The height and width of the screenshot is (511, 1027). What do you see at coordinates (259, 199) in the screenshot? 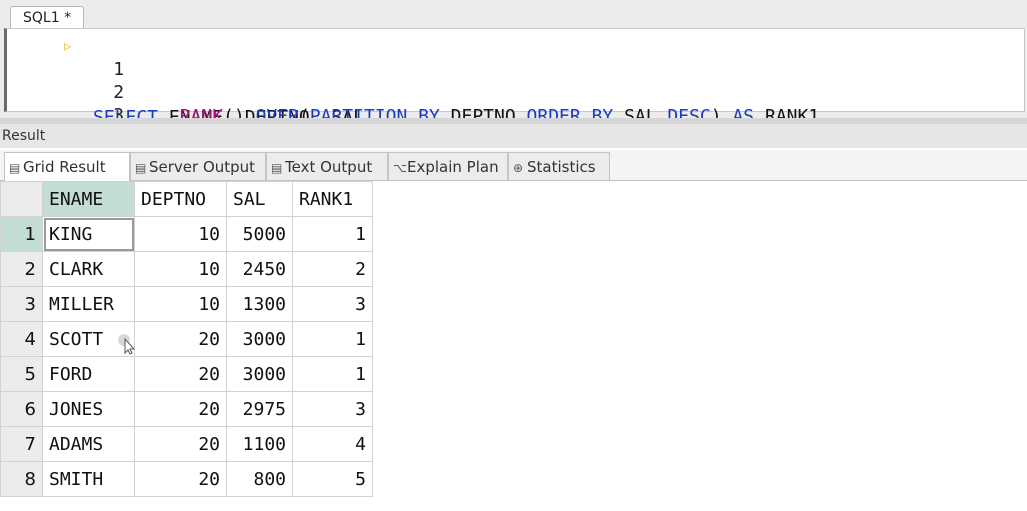
I see `column-header-sal: SAL` at bounding box center [259, 199].